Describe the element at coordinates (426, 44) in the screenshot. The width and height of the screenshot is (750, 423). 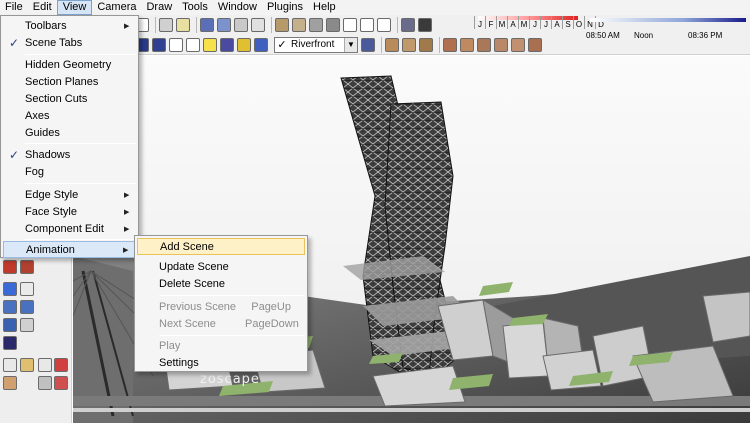
I see `section-cut-icon` at that location.